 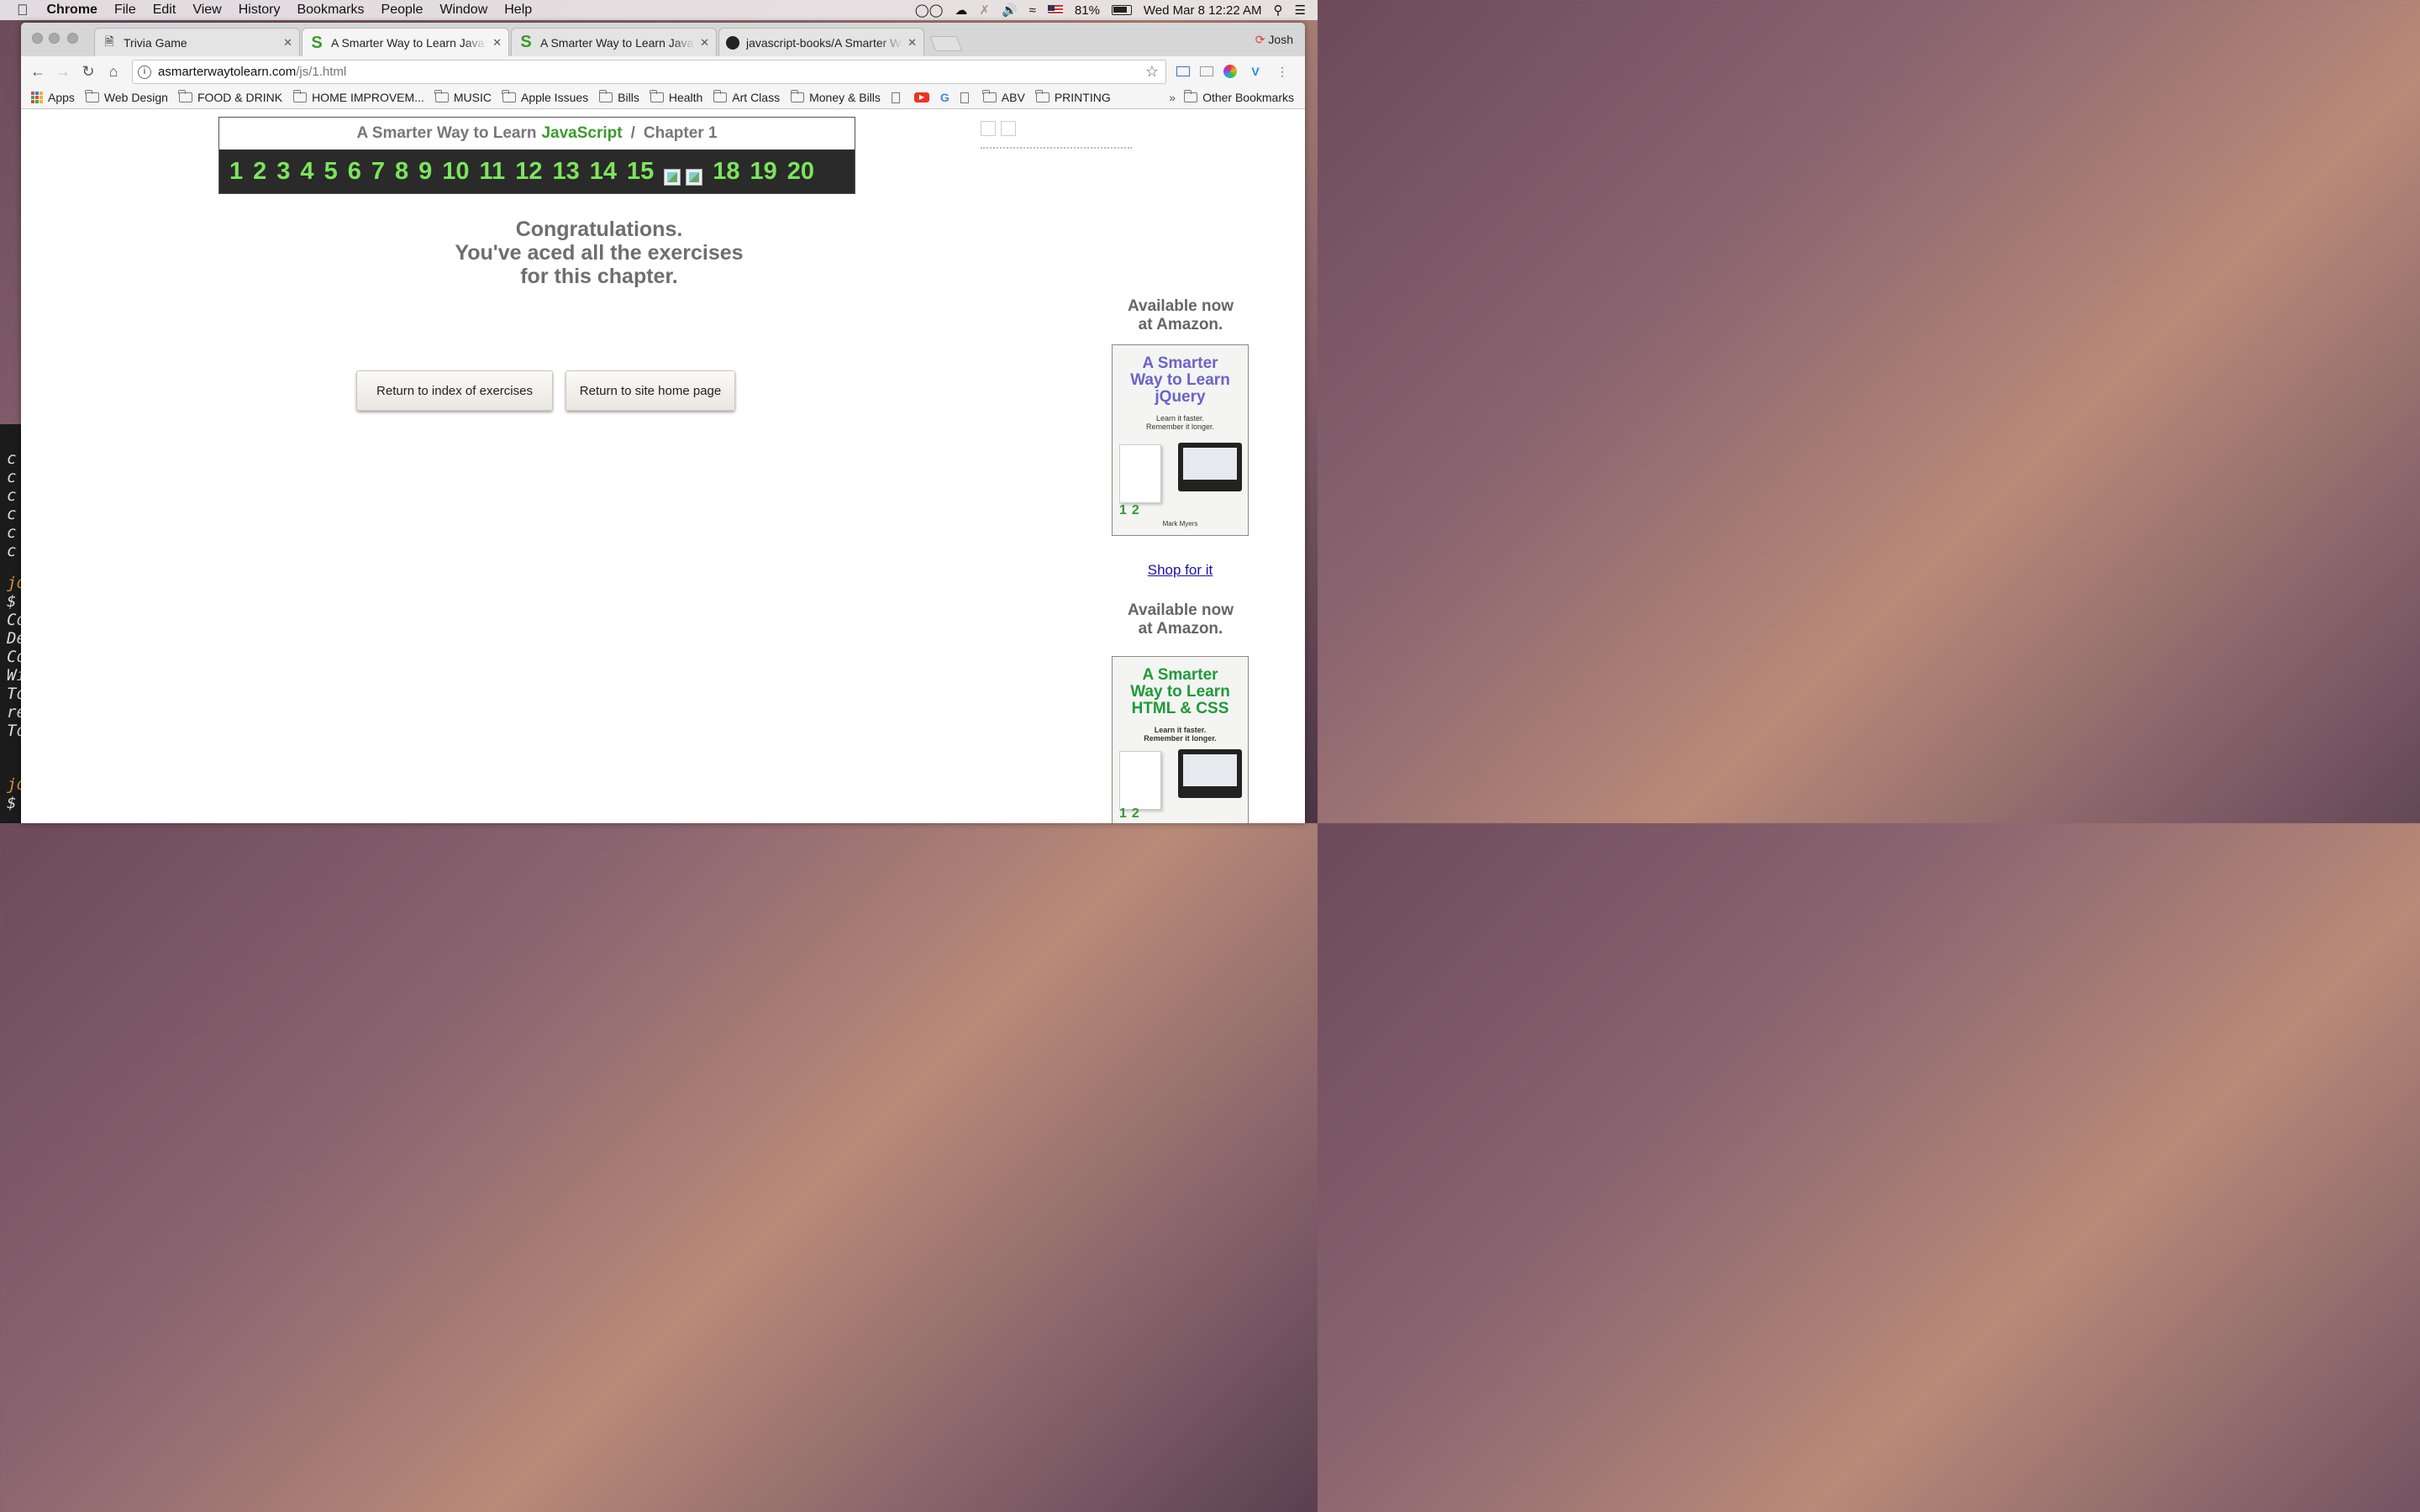 I want to click on notification-center-icon: ☰, so click(x=1300, y=10).